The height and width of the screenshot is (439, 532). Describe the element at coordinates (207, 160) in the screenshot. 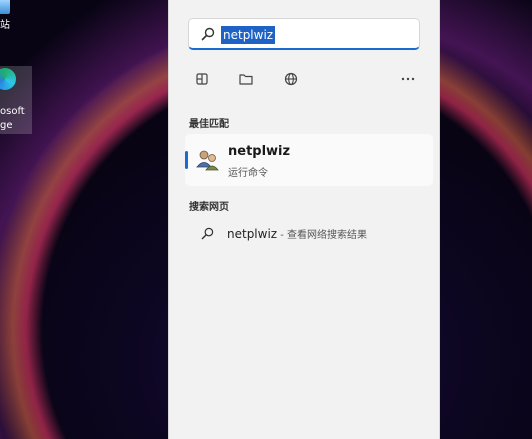

I see `users-icon` at that location.